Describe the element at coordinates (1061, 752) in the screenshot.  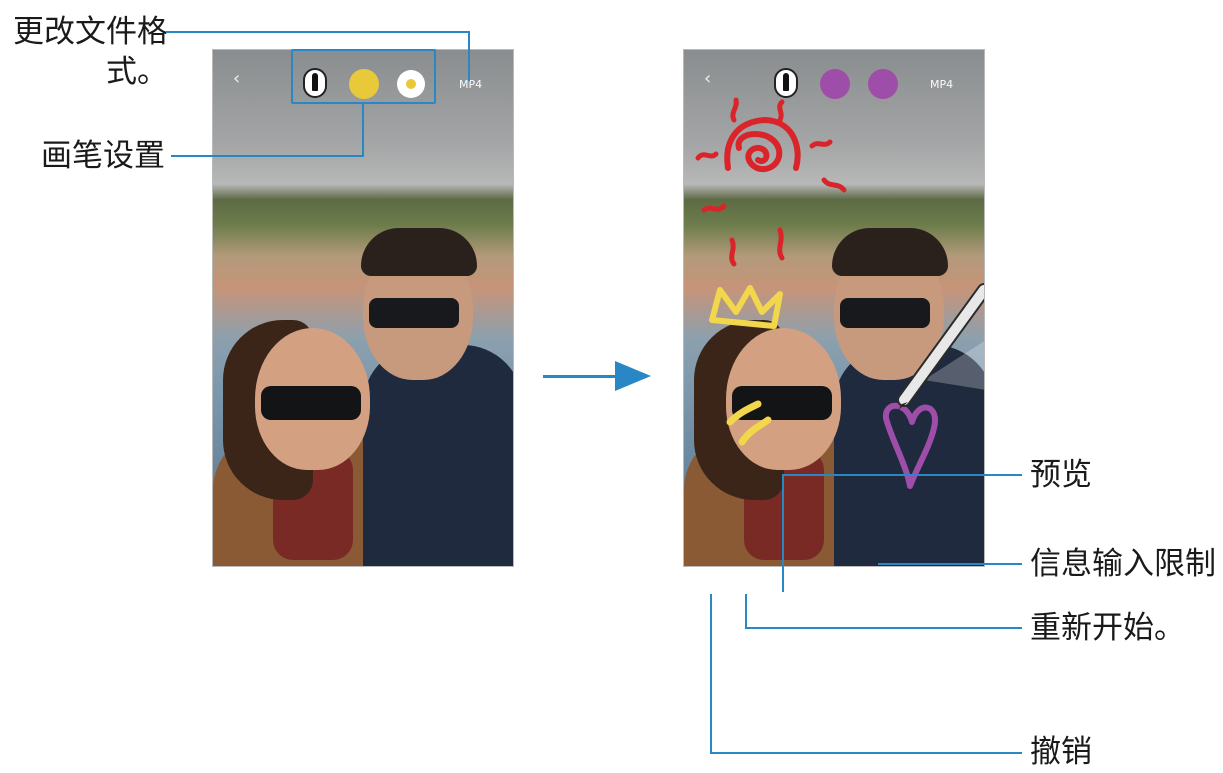
I see `label-undo: 撤销` at that location.